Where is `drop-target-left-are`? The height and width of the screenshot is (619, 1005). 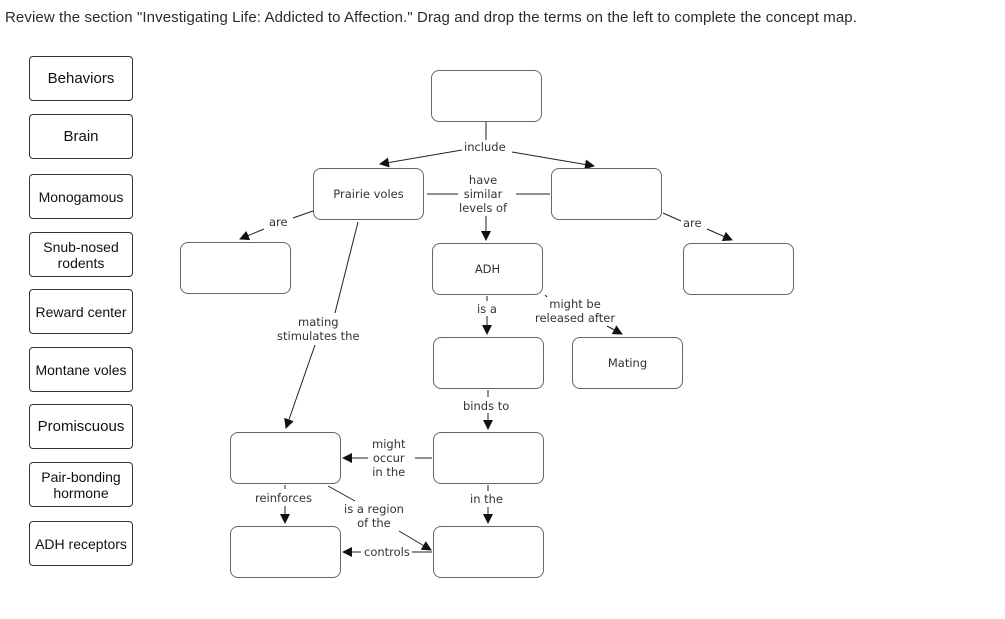 drop-target-left-are is located at coordinates (235, 268).